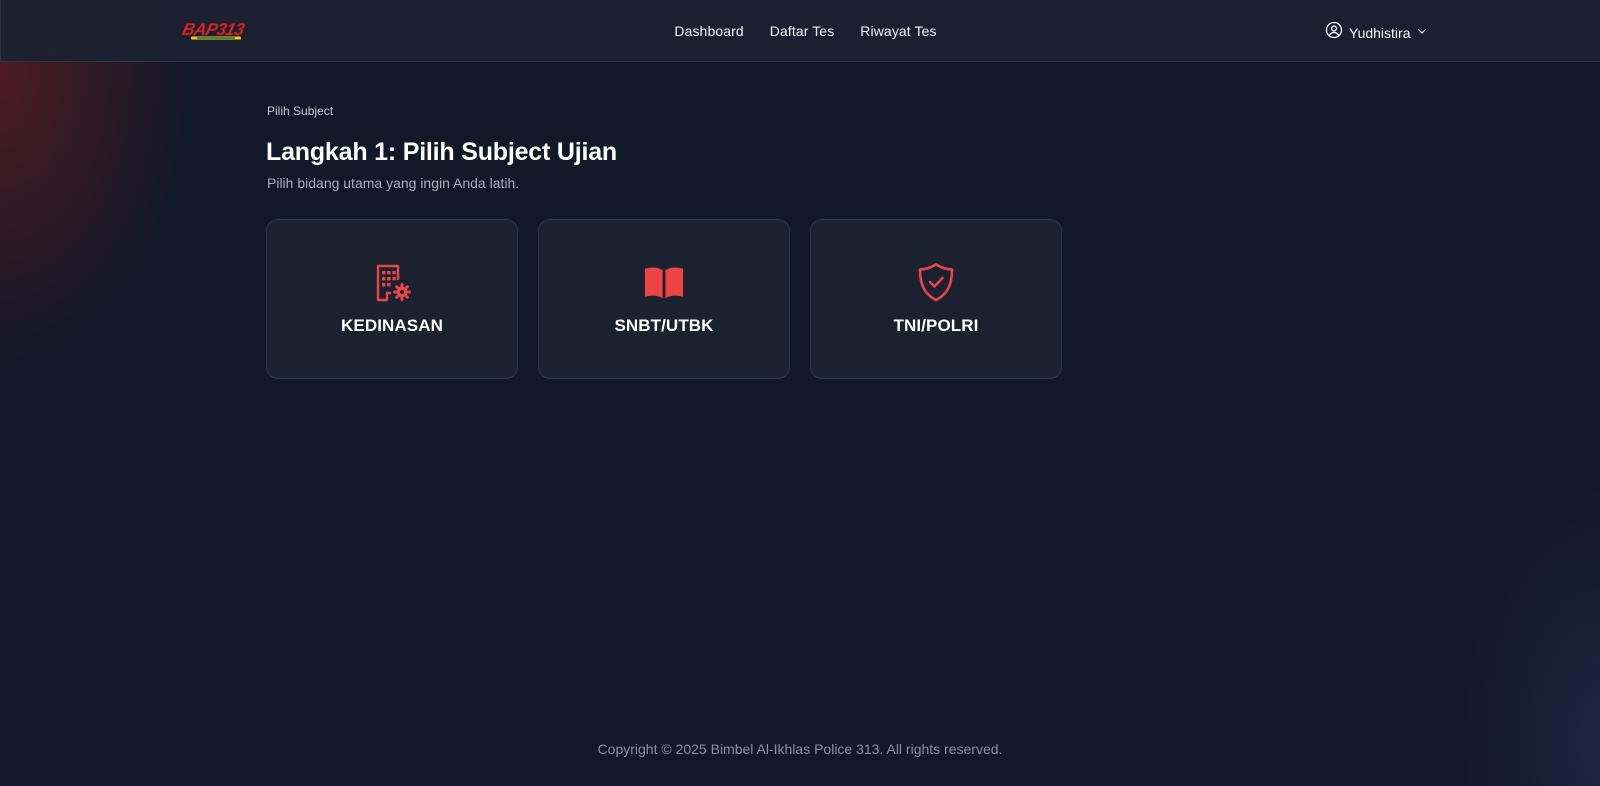 The height and width of the screenshot is (786, 1600). What do you see at coordinates (392, 282) in the screenshot?
I see `building-gear-icon` at bounding box center [392, 282].